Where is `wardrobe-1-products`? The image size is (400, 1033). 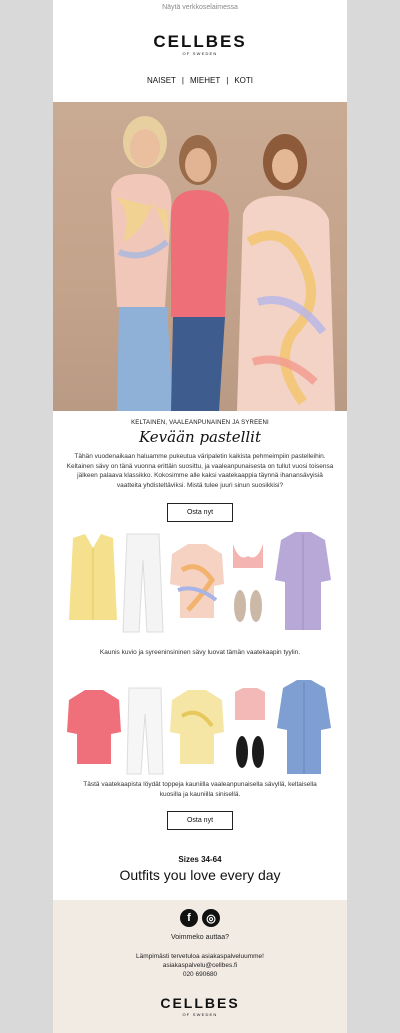
wardrobe-1-products is located at coordinates (200, 585).